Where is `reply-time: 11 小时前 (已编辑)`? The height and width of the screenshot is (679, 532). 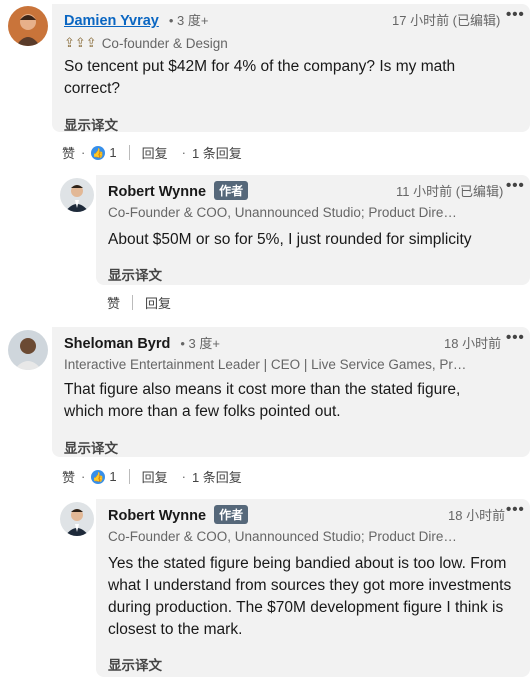
reply-time: 11 小时前 (已编辑) is located at coordinates (450, 191).